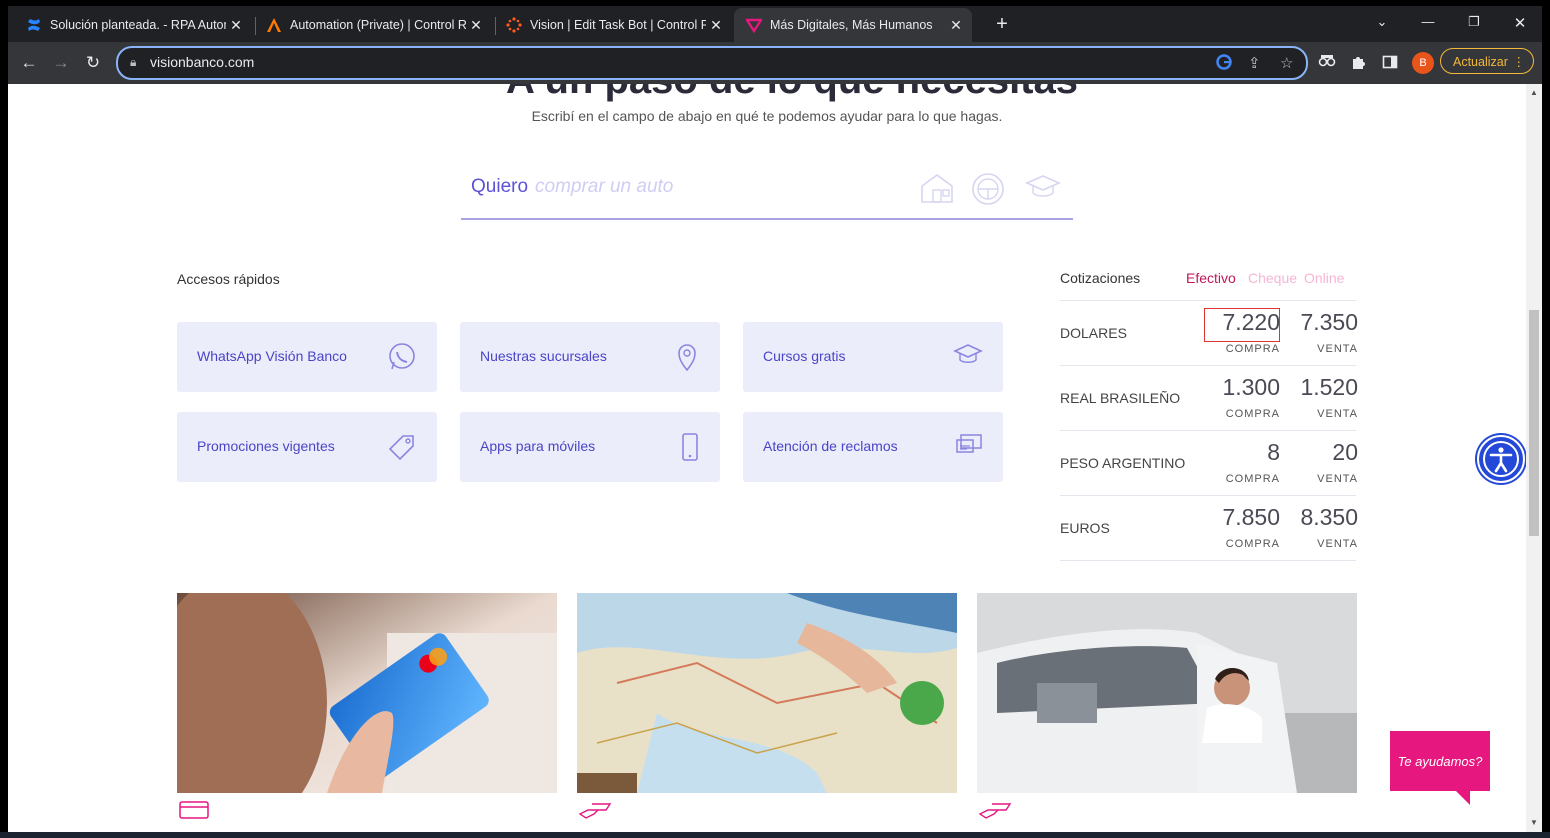 This screenshot has width=1550, height=838. Describe the element at coordinates (61, 63) in the screenshot. I see `forward-icon: →` at that location.